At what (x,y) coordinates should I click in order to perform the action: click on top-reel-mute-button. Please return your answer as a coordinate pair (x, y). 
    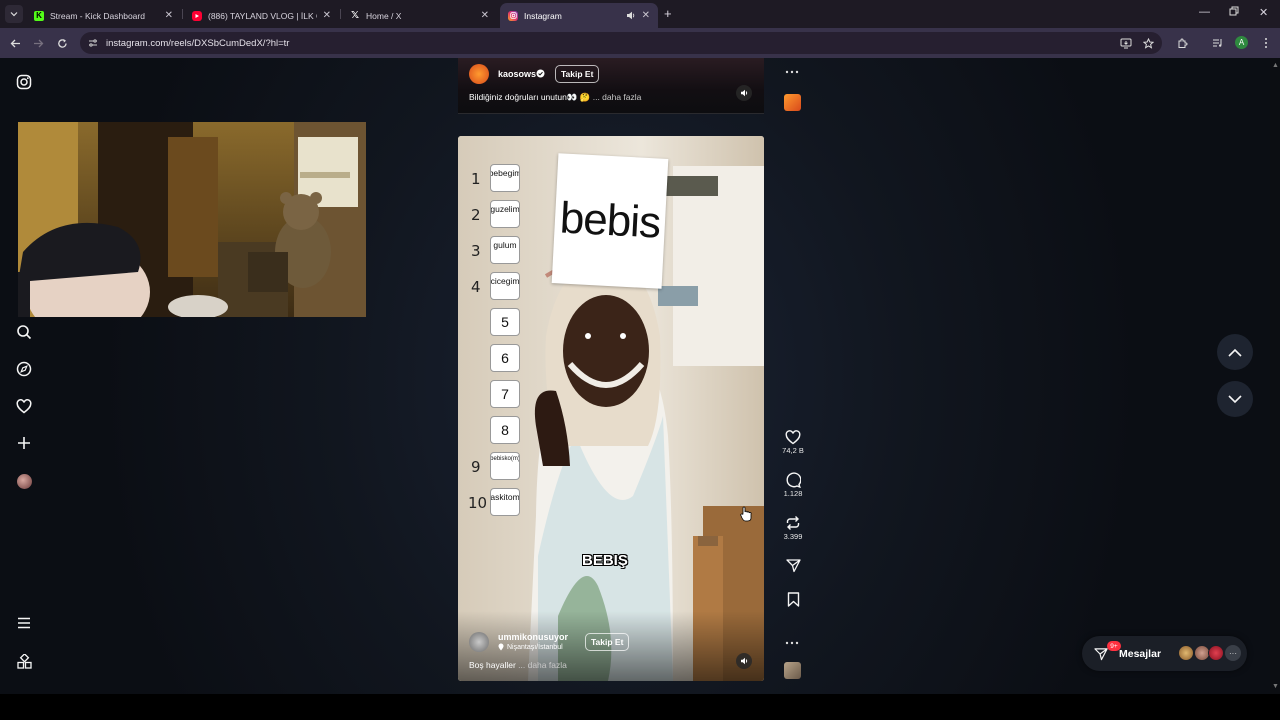
    Looking at the image, I should click on (744, 93).